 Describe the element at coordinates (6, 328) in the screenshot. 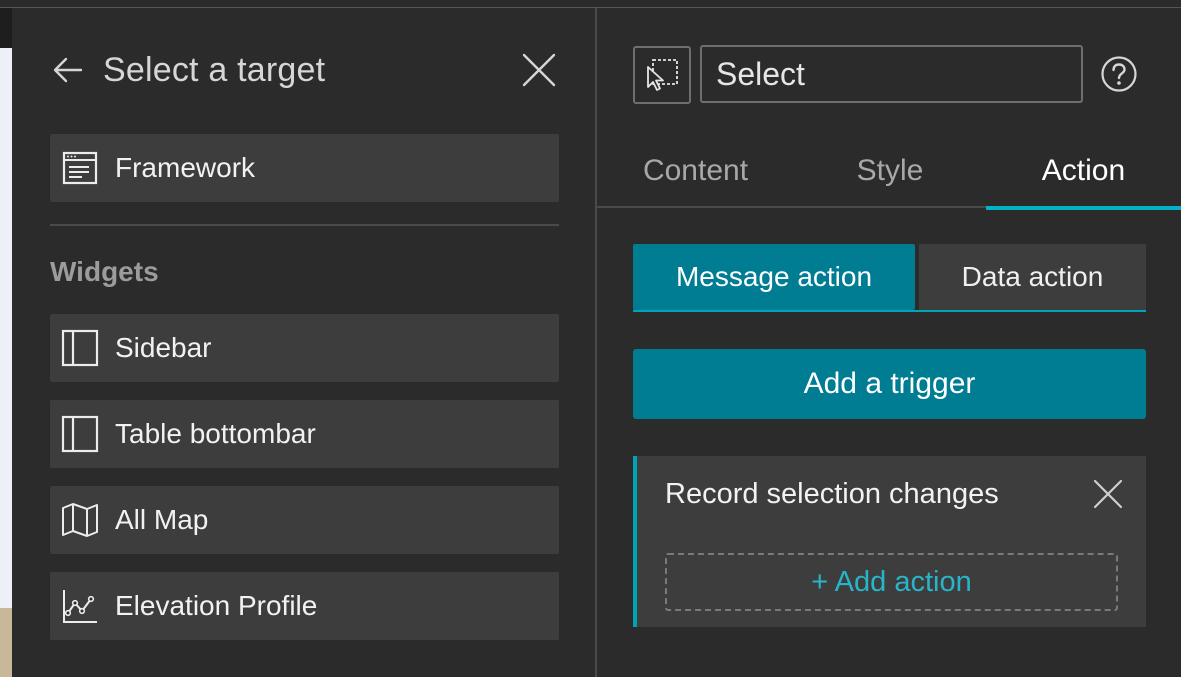

I see `background-edge-light` at that location.